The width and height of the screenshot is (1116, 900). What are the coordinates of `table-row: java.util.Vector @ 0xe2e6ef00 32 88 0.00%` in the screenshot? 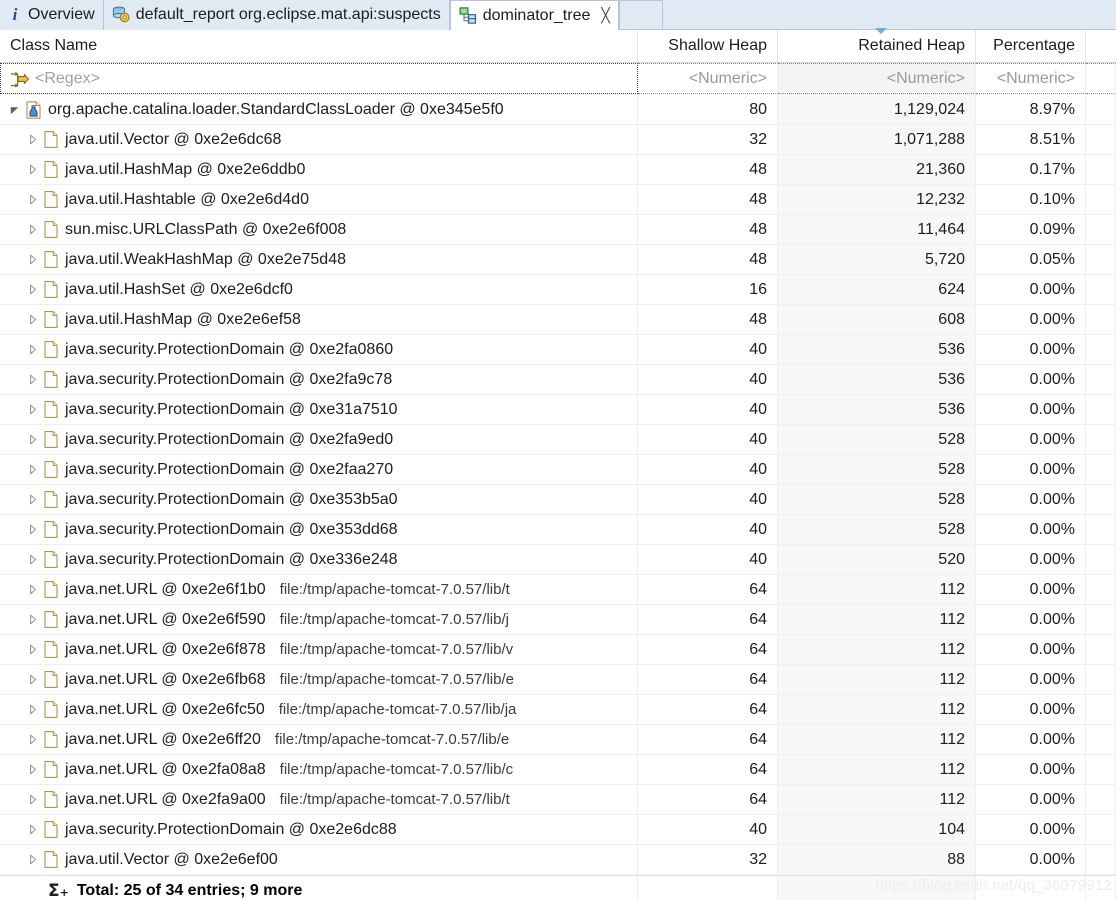 It's located at (558, 860).